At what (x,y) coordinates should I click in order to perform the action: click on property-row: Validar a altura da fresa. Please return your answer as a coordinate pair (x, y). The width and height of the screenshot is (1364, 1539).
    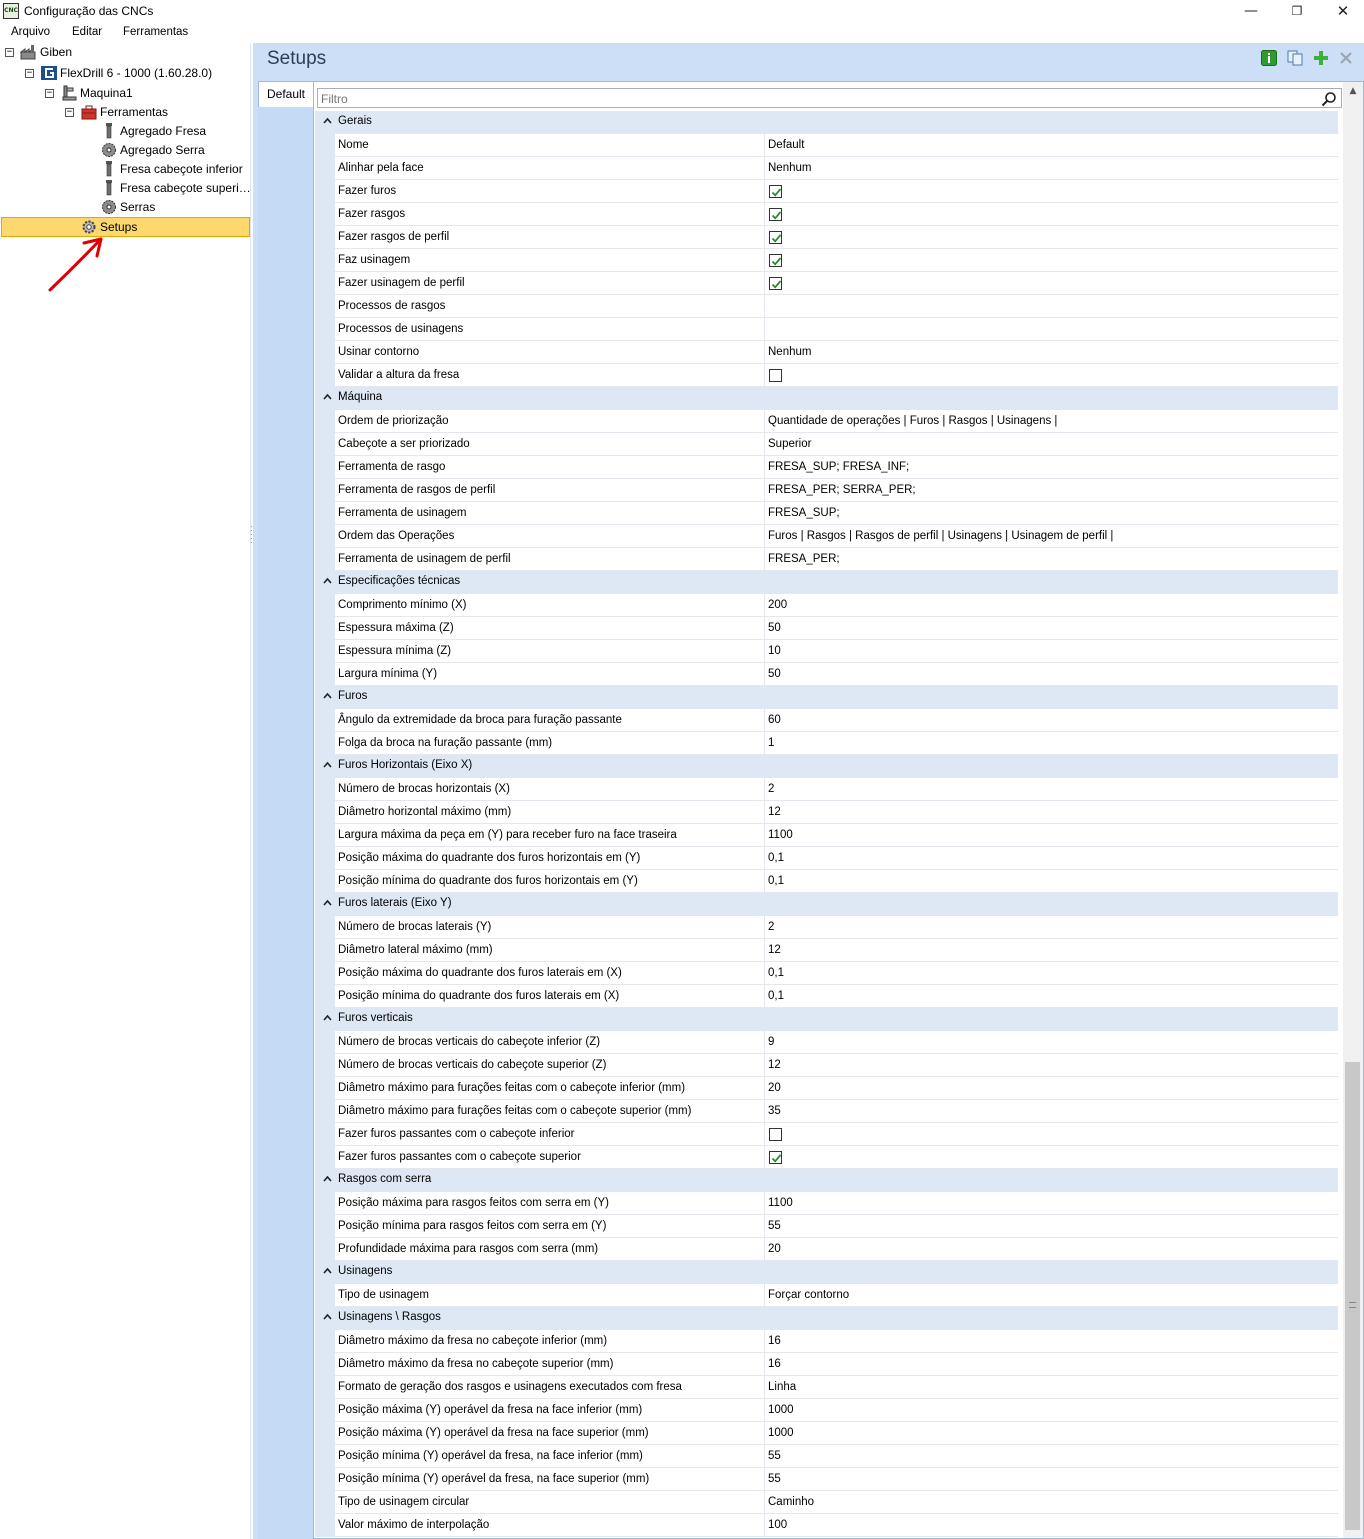
    Looking at the image, I should click on (826, 375).